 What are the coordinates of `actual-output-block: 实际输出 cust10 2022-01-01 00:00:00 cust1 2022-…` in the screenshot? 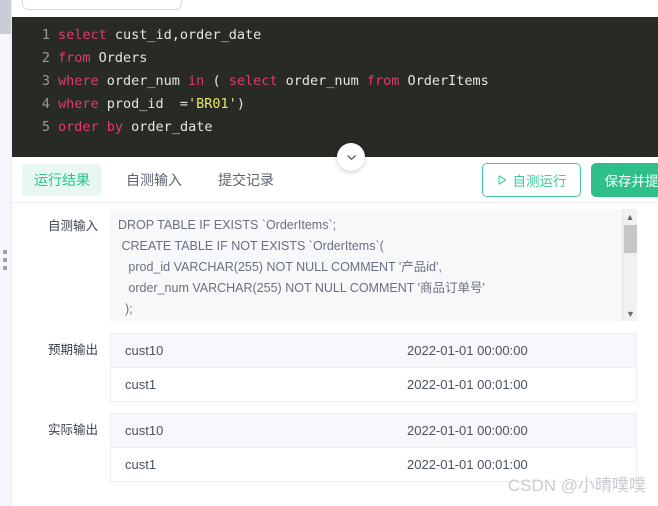 It's located at (335, 447).